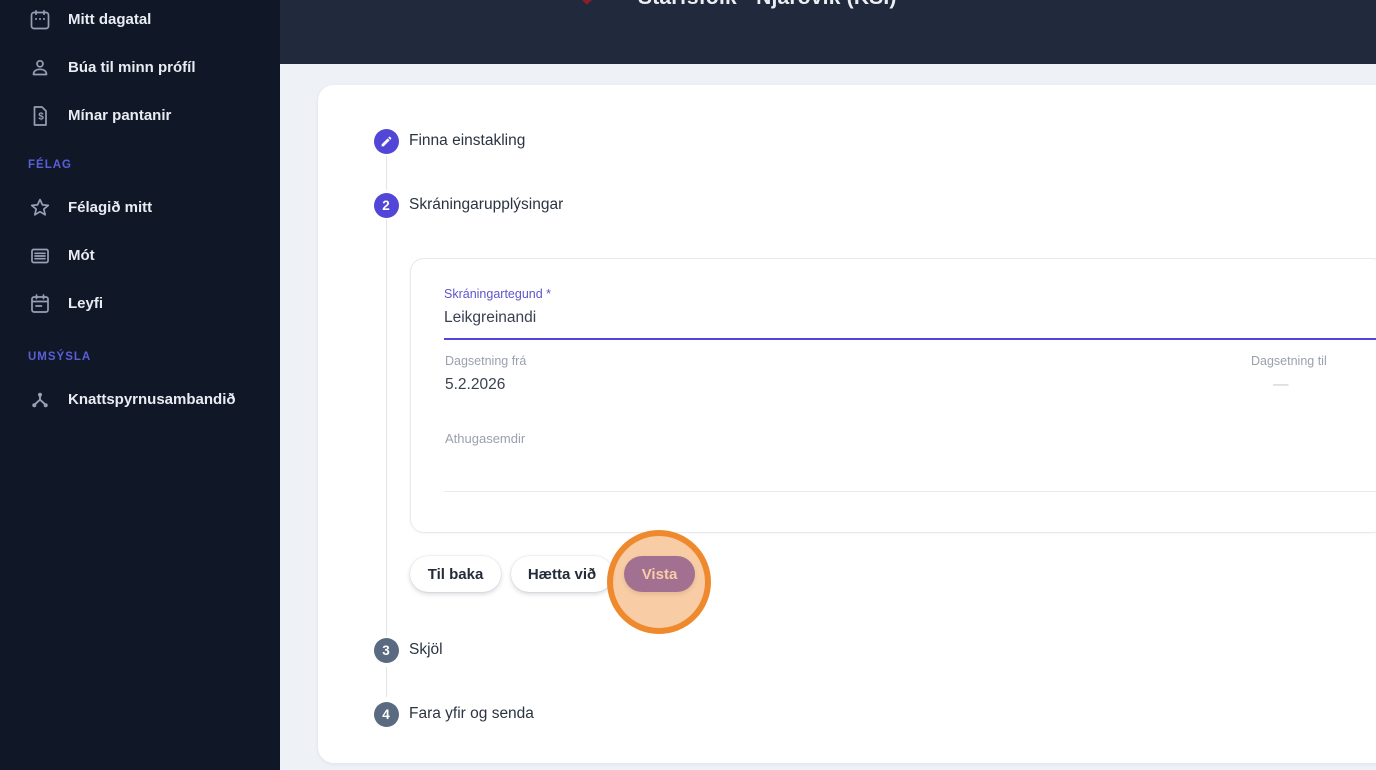 The width and height of the screenshot is (1376, 770). Describe the element at coordinates (486, 204) in the screenshot. I see `step2-label: Skráningarupplýsingar` at that location.